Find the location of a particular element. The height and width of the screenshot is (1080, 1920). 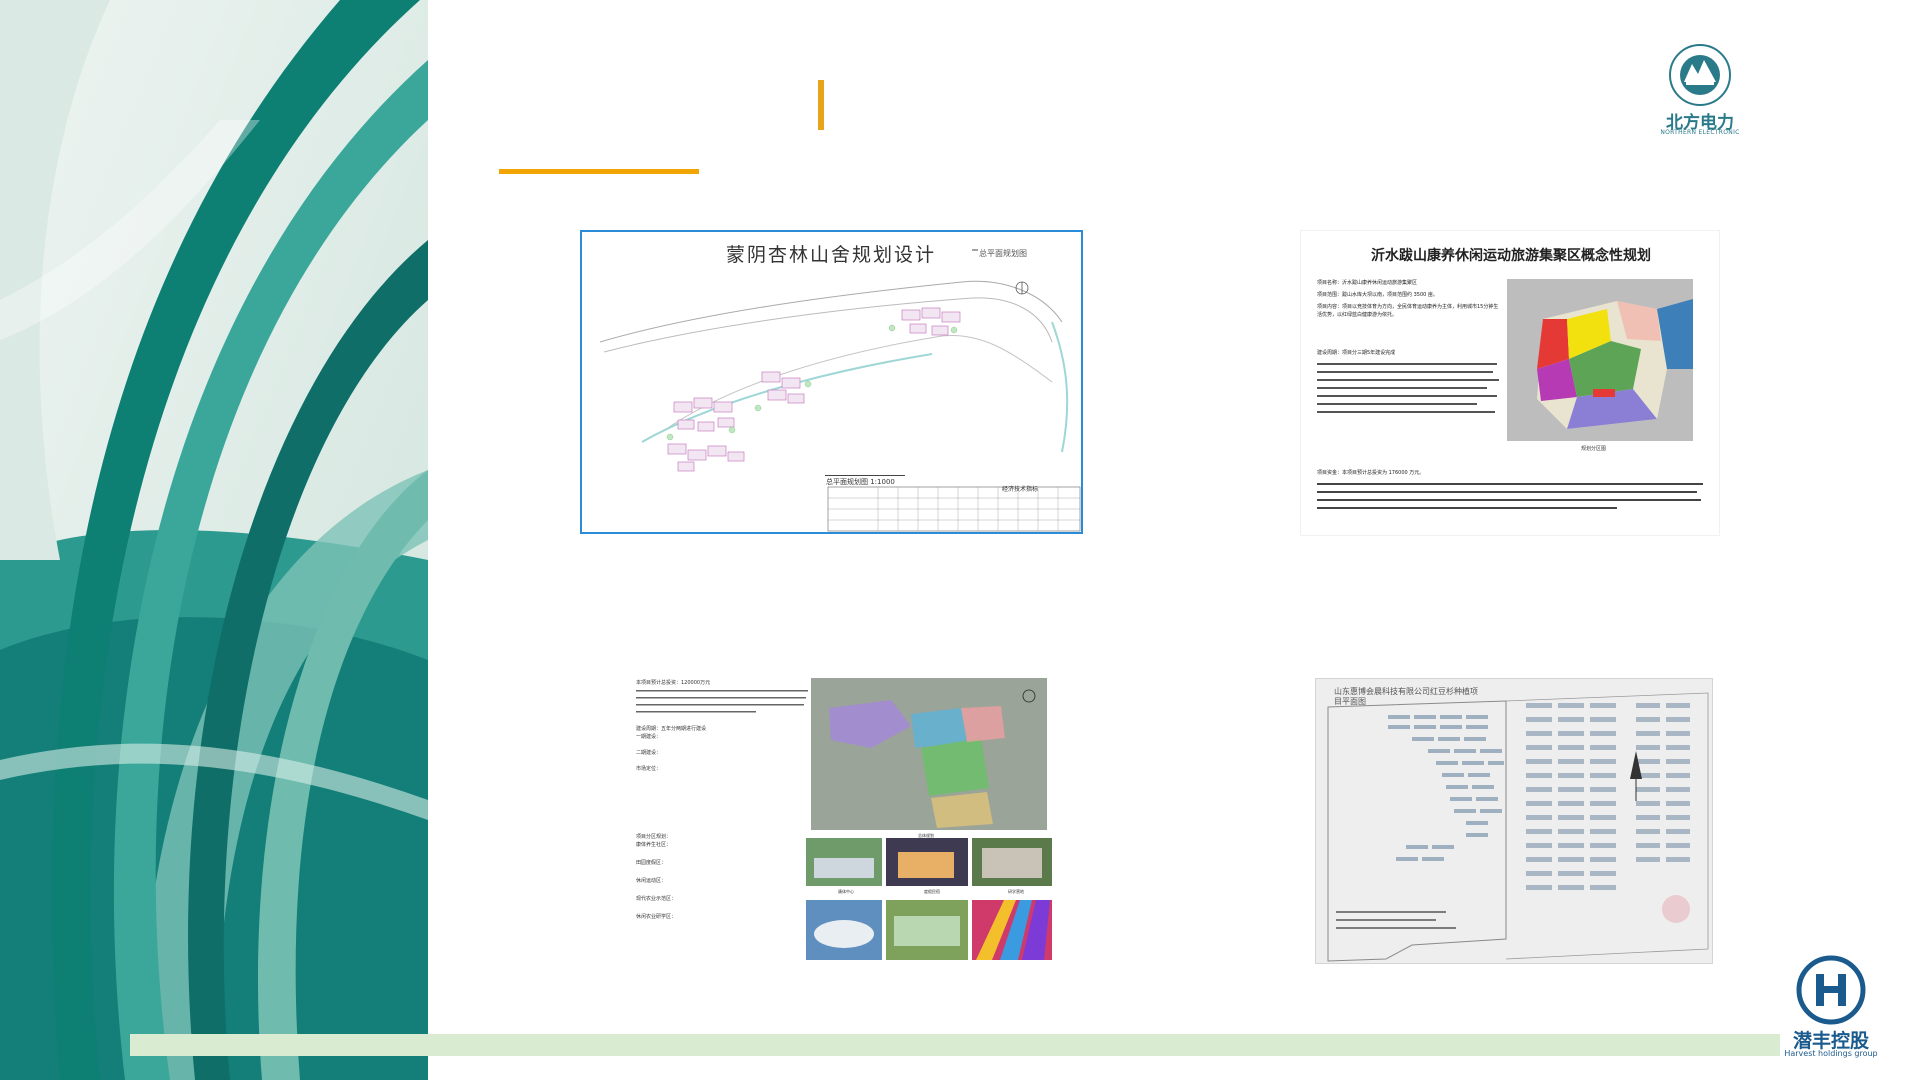

satellite-zoning-map is located at coordinates (929, 754).